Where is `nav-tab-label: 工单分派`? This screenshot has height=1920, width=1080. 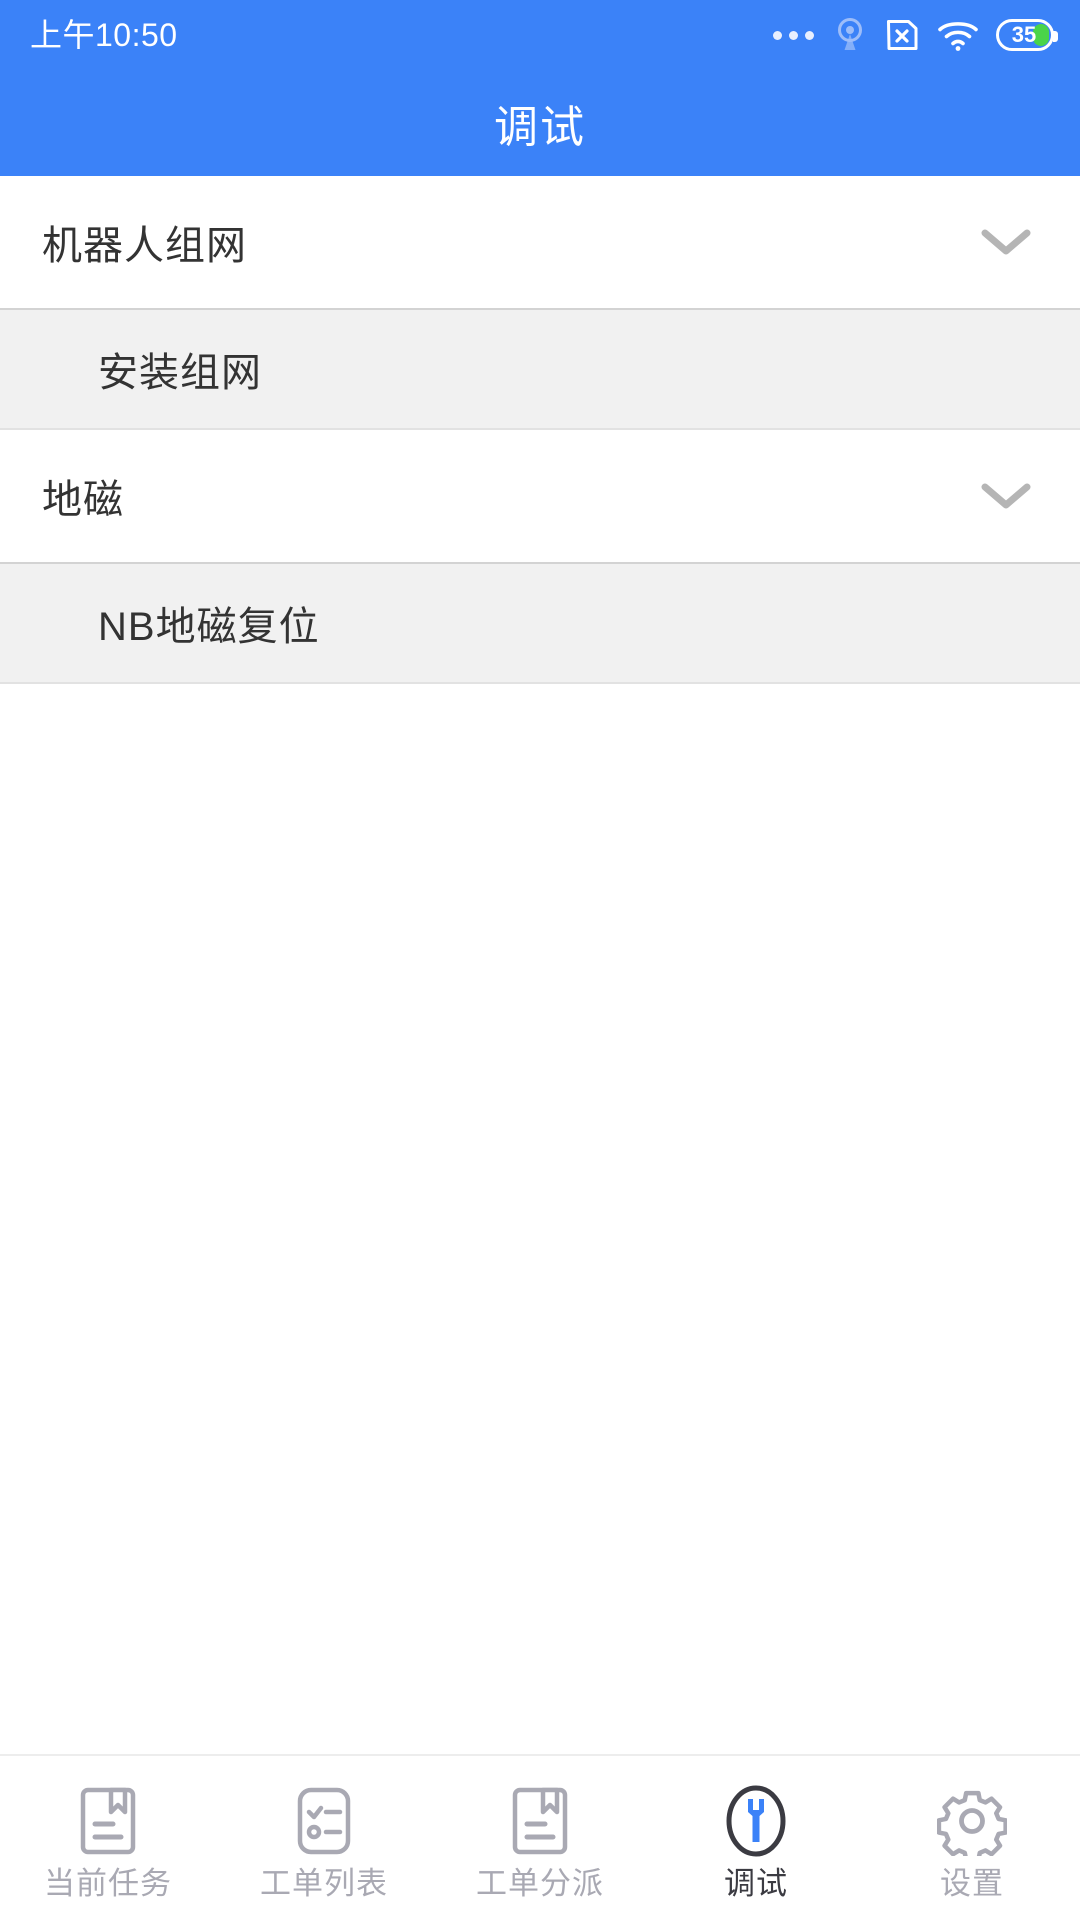
nav-tab-label: 工单分派 is located at coordinates (540, 1883).